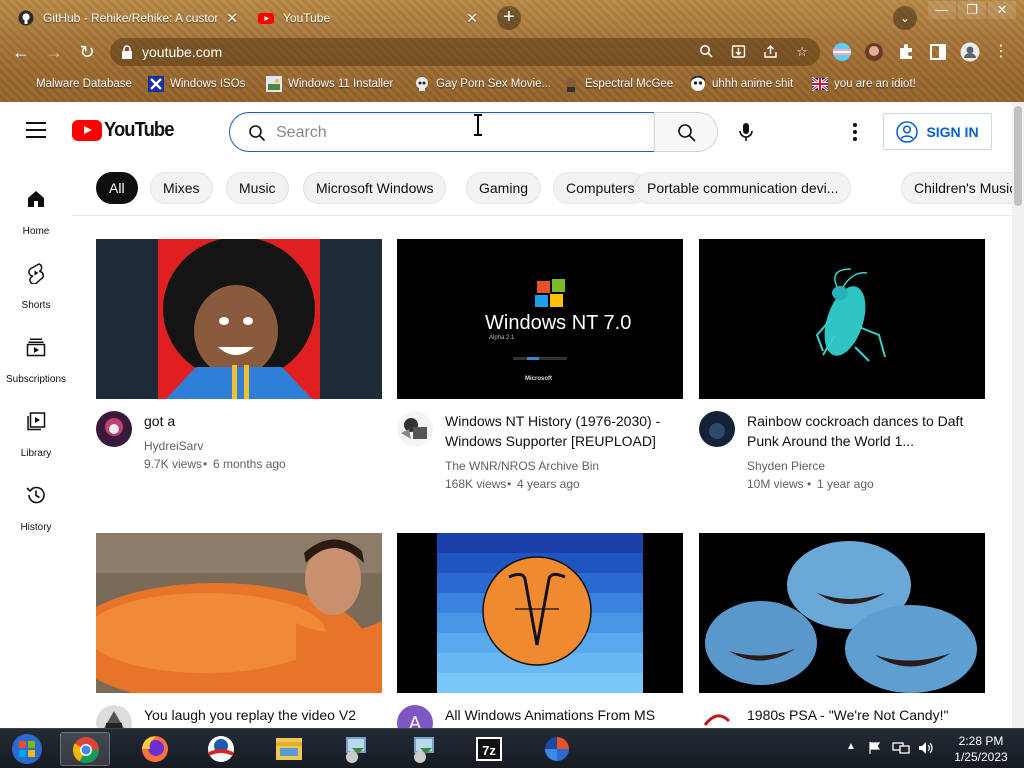  I want to click on volume-icon, so click(926, 748).